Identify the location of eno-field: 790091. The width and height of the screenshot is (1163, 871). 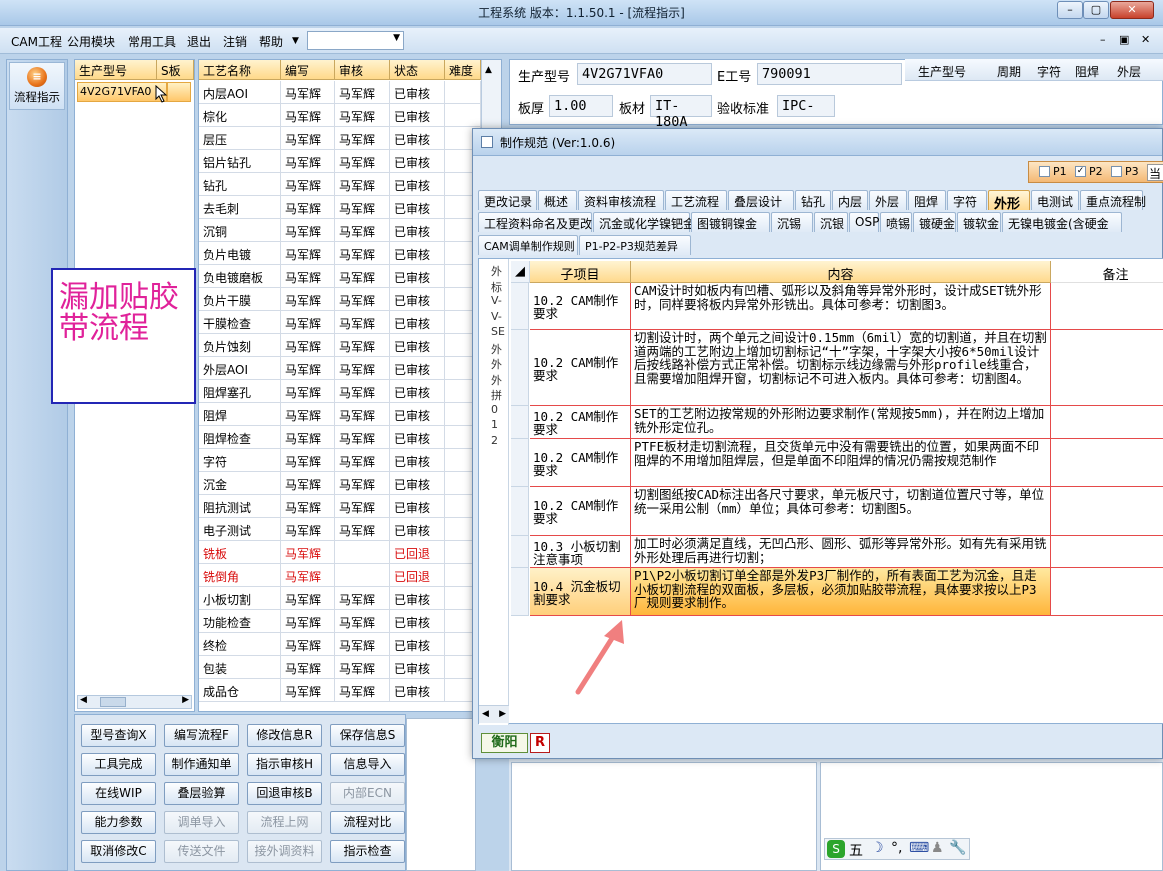
(829, 74).